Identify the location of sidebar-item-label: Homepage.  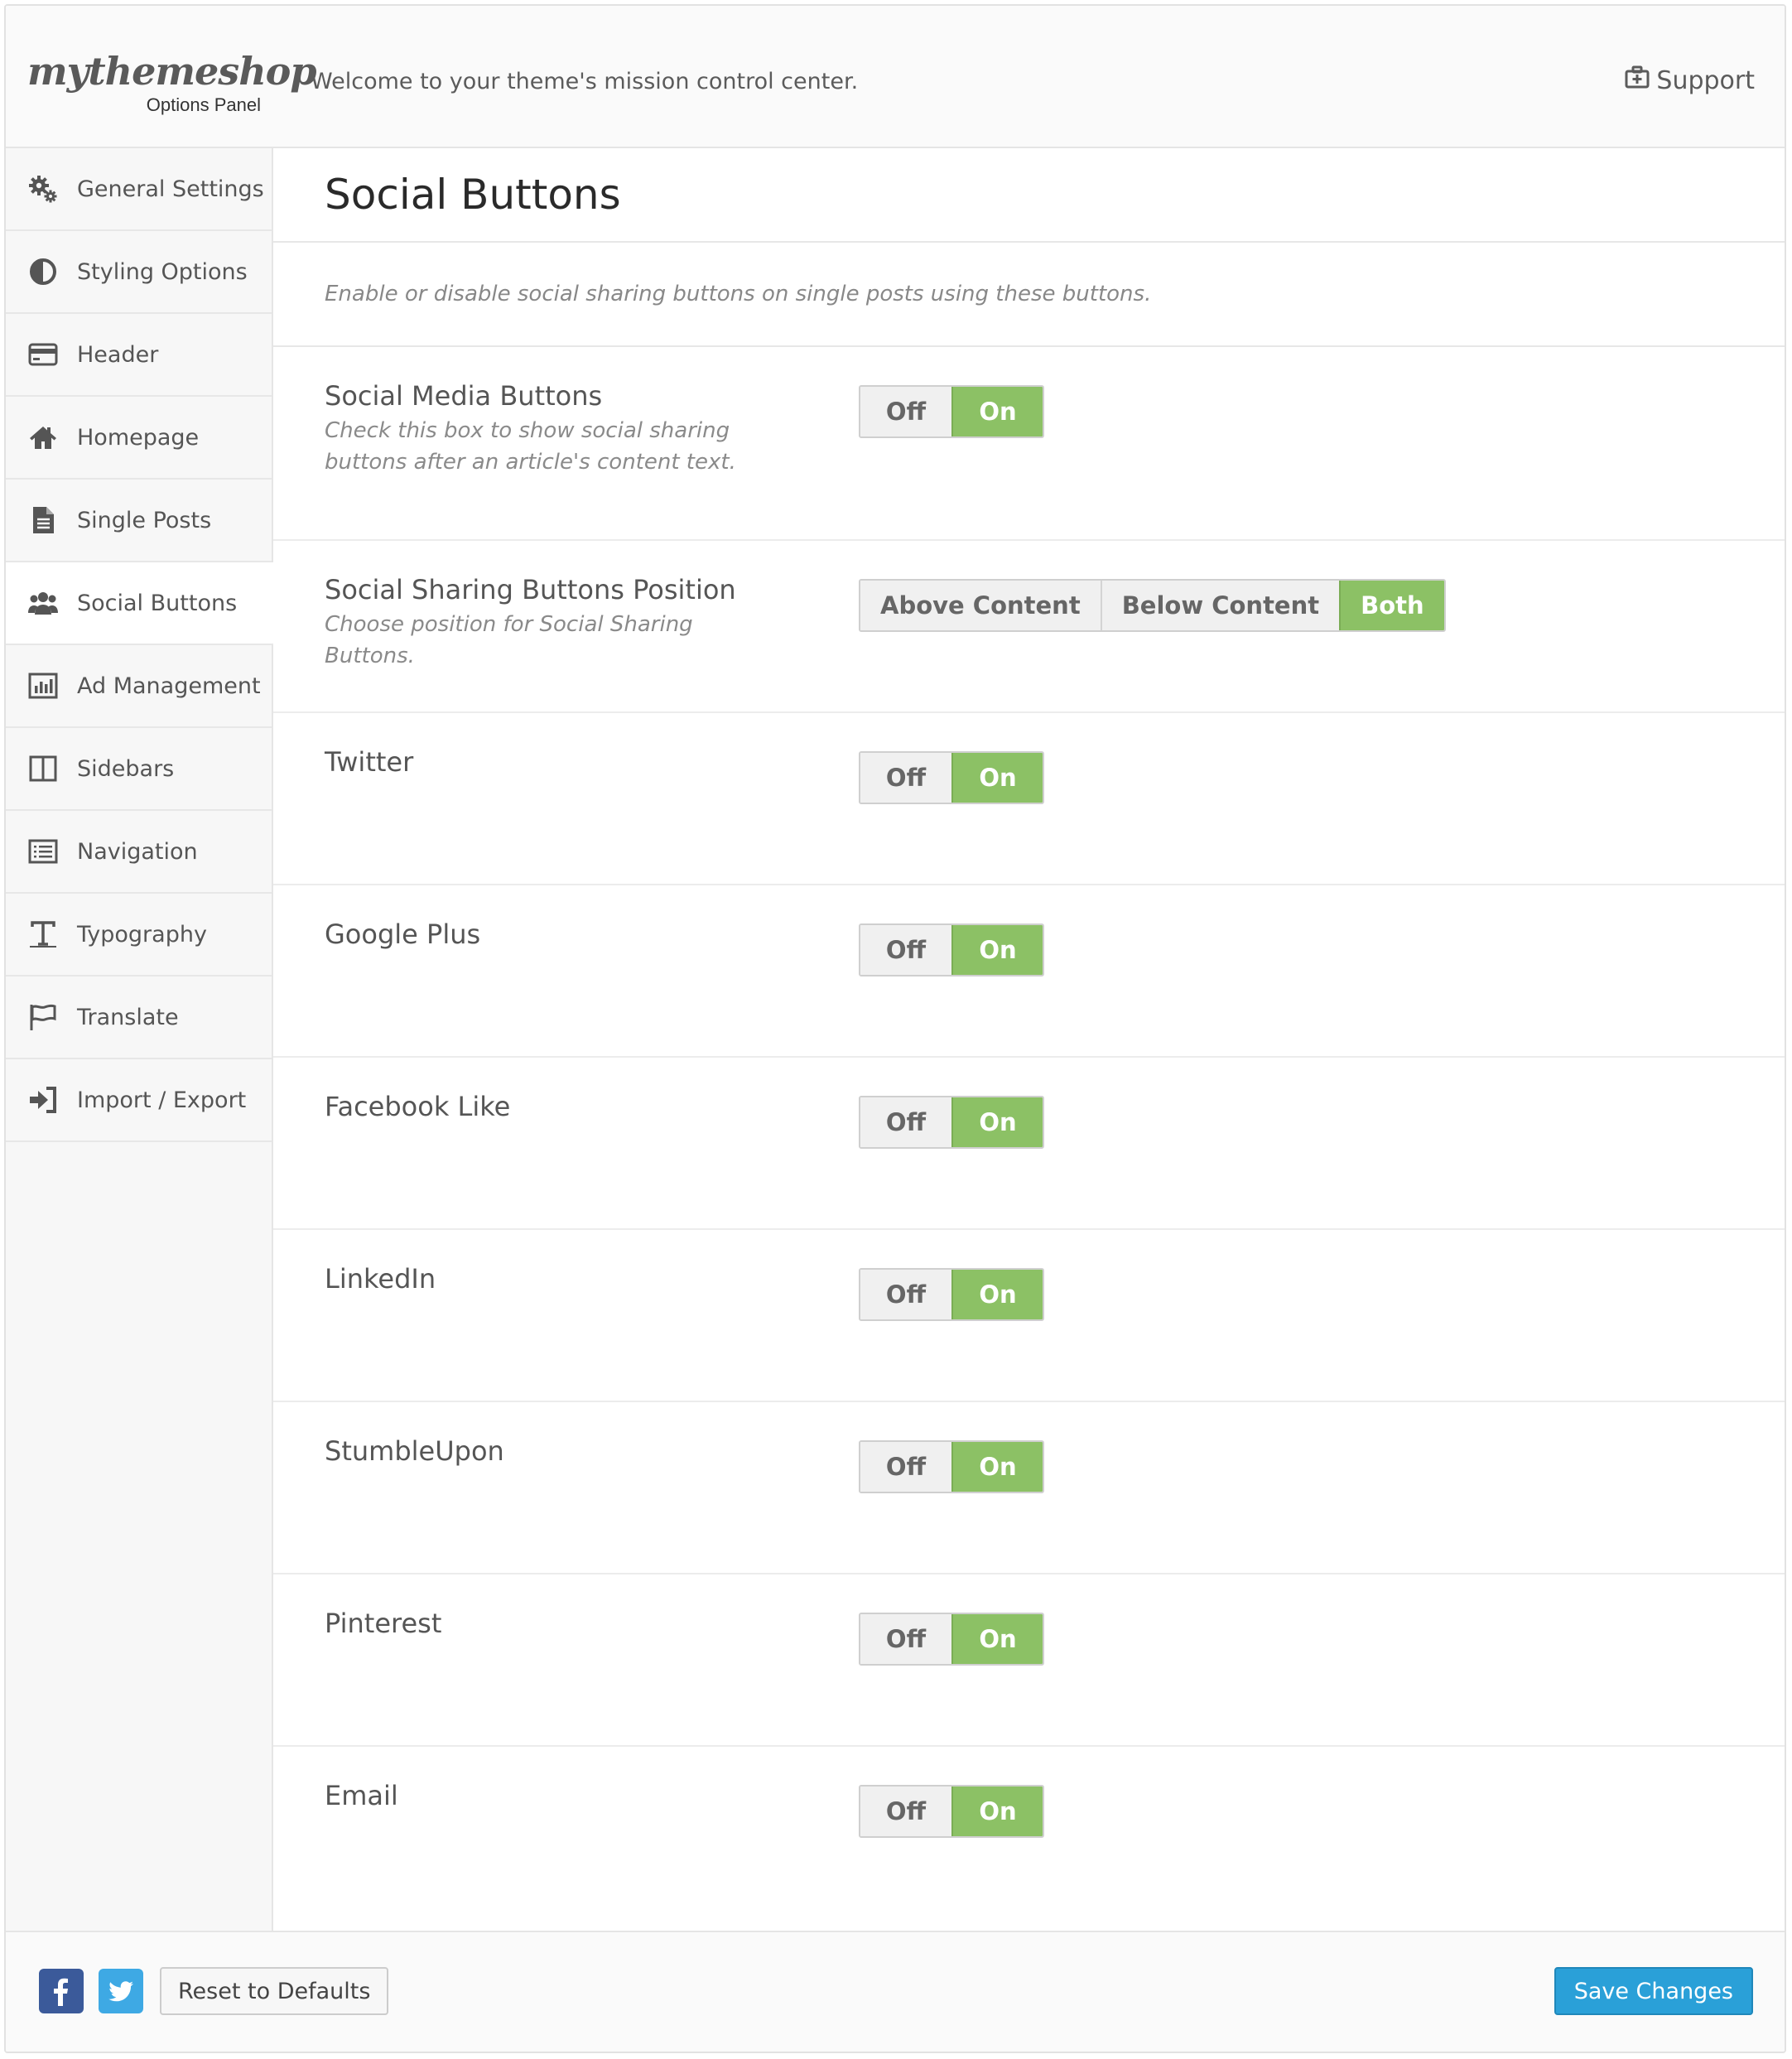
(139, 437).